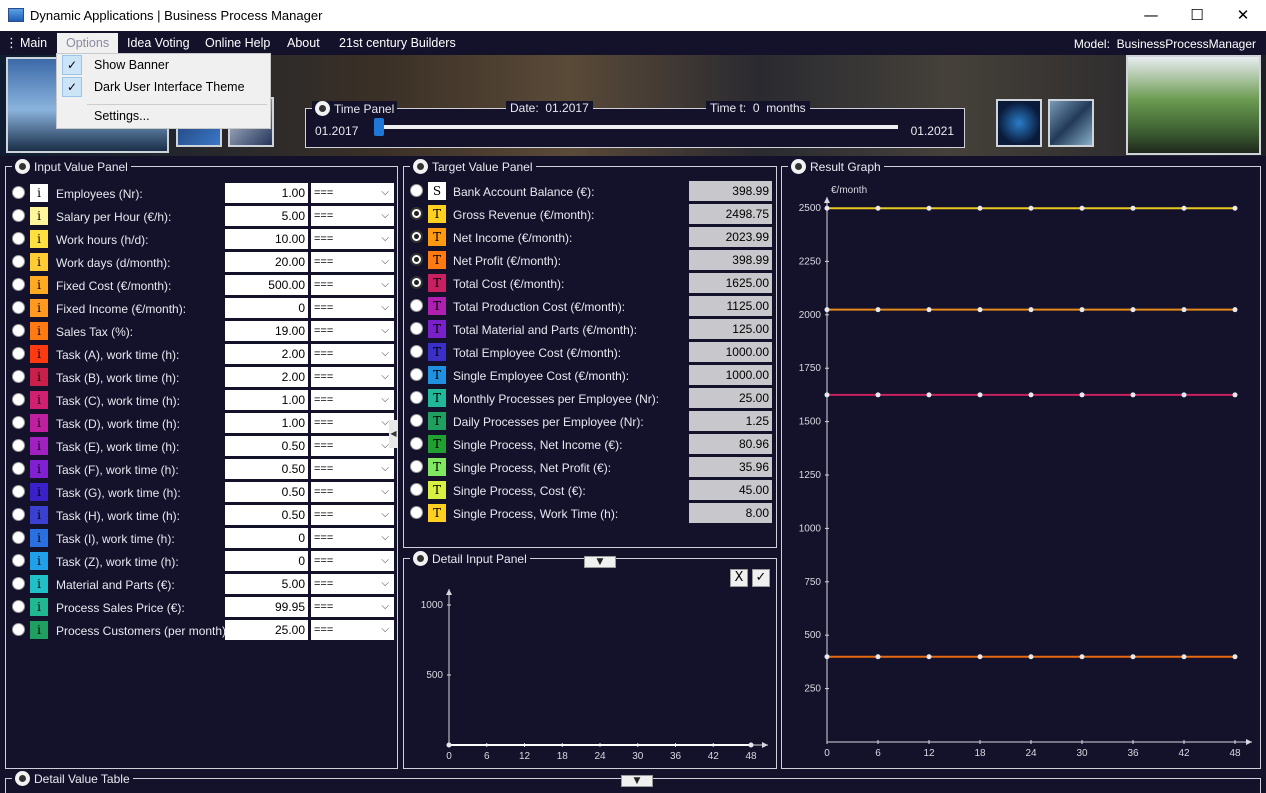 Image resolution: width=1266 pixels, height=793 pixels. What do you see at coordinates (1019, 123) in the screenshot?
I see `banner-image-globe` at bounding box center [1019, 123].